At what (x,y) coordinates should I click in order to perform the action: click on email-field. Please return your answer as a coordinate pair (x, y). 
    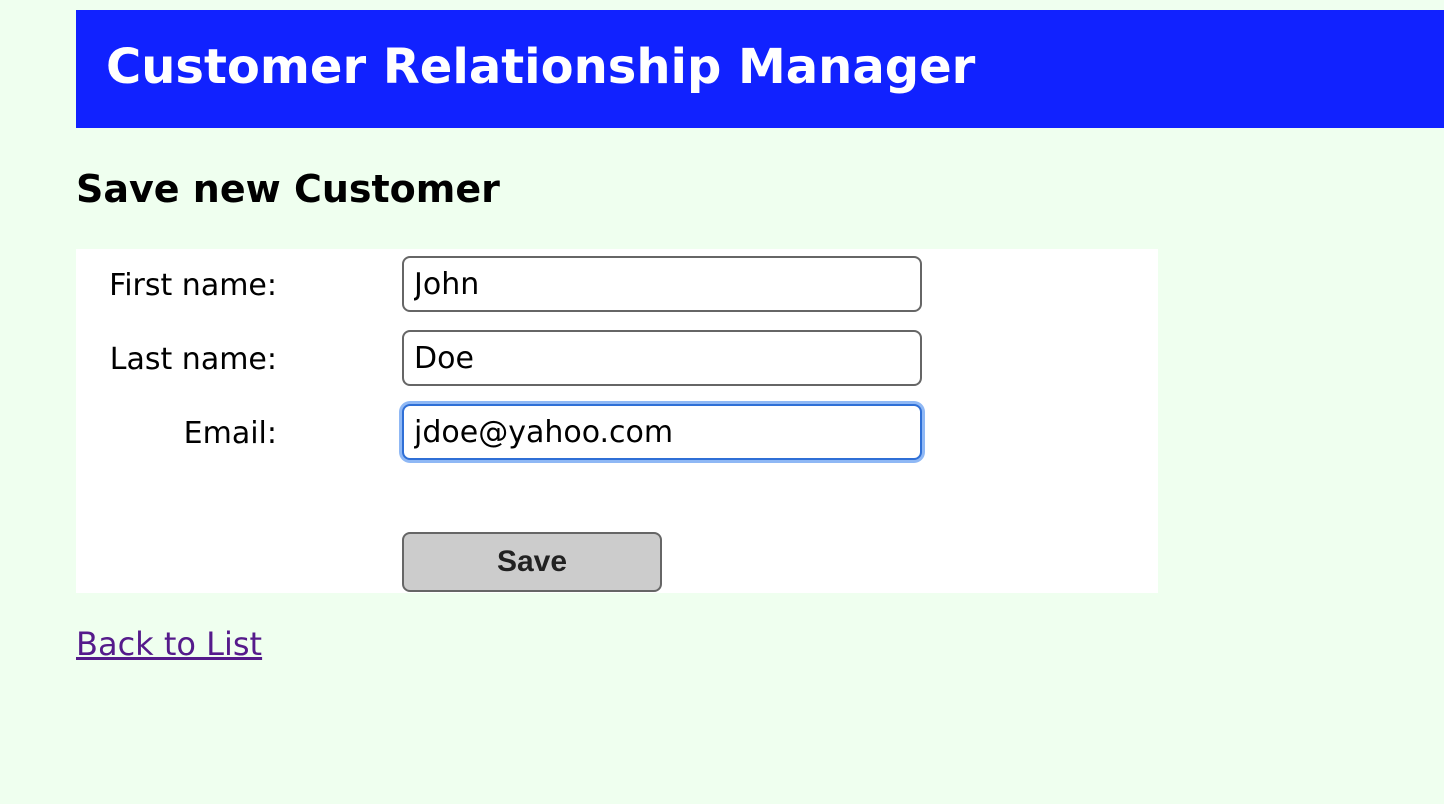
    Looking at the image, I should click on (662, 432).